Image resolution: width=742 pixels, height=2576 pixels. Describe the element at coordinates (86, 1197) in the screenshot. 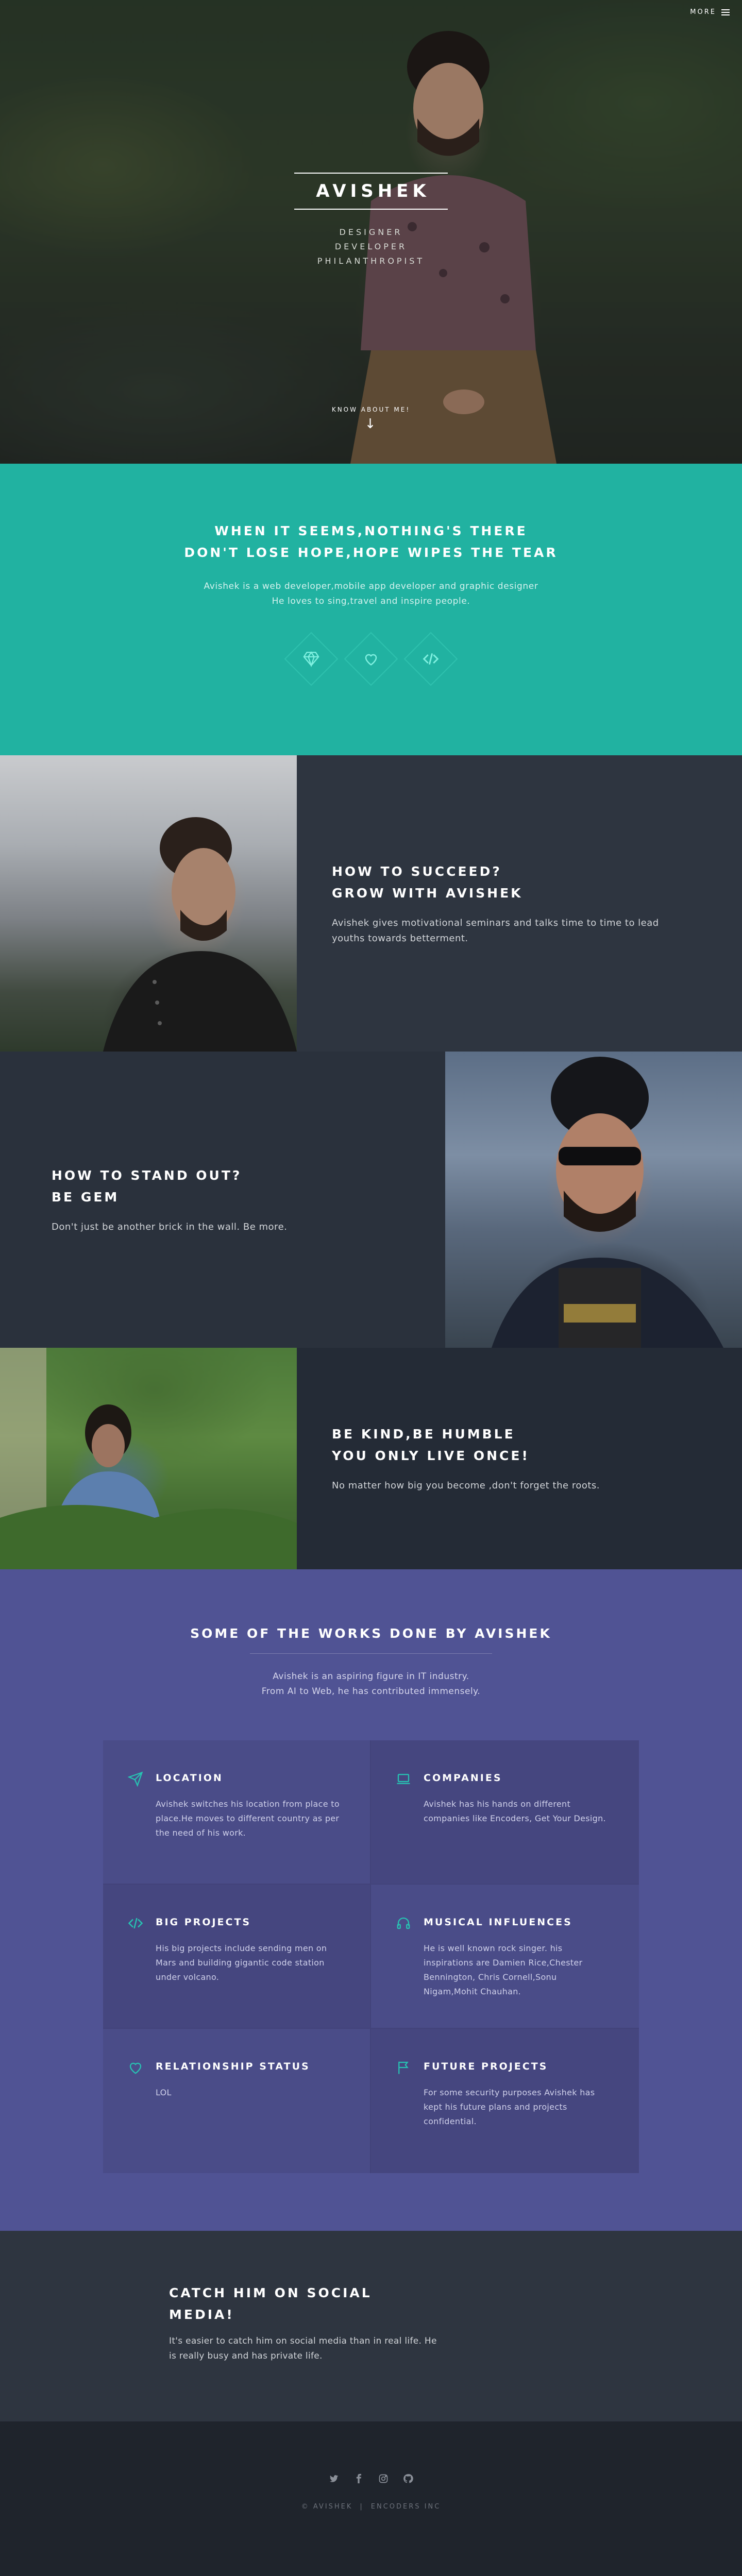

I see `section-title-line: BE GEM` at that location.